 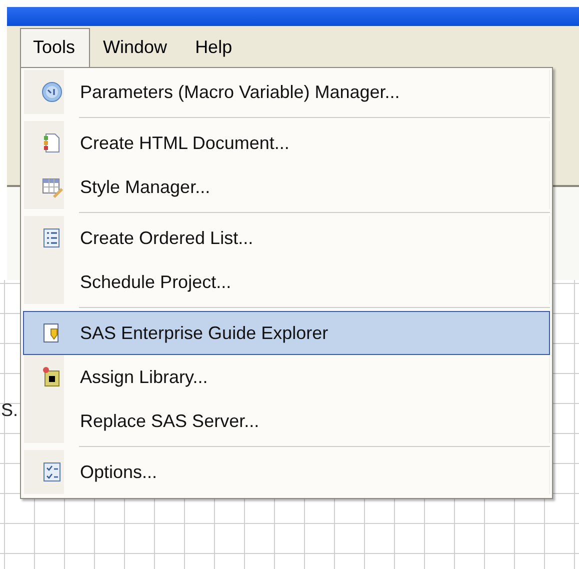 What do you see at coordinates (9, 410) in the screenshot?
I see `canvas-text: S.` at bounding box center [9, 410].